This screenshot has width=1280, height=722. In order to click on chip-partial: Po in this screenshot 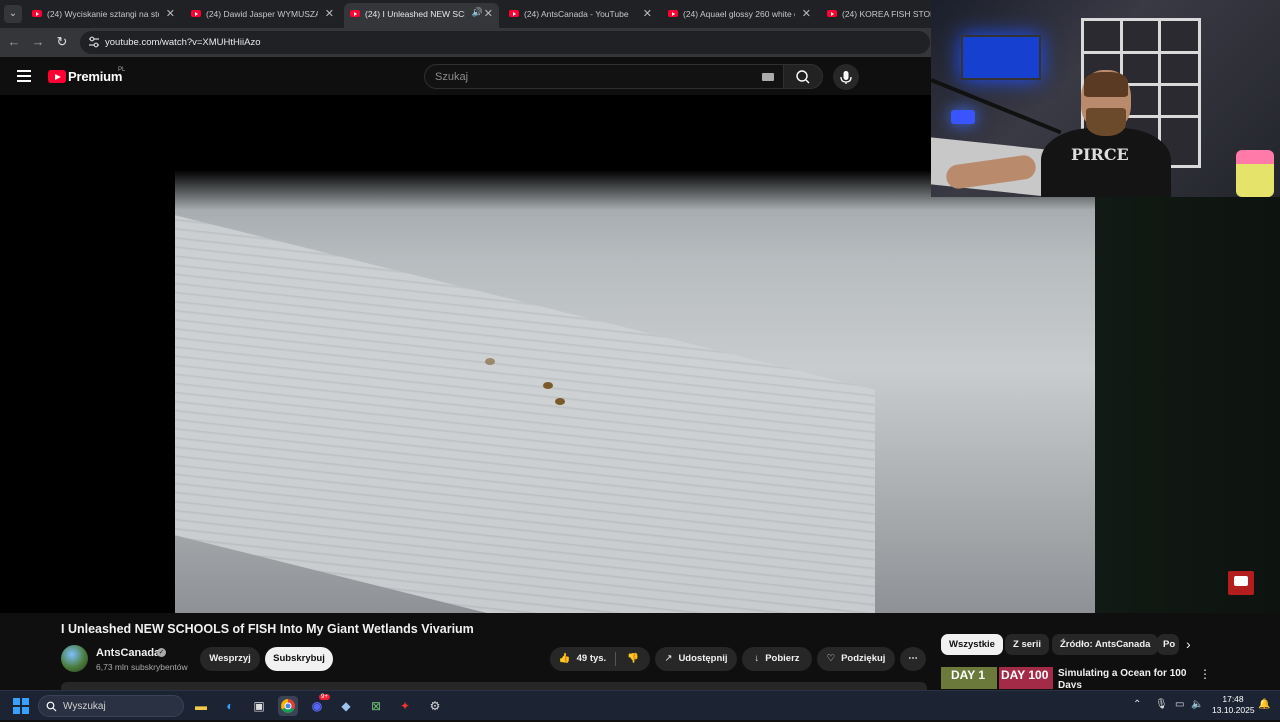, I will do `click(1168, 644)`.